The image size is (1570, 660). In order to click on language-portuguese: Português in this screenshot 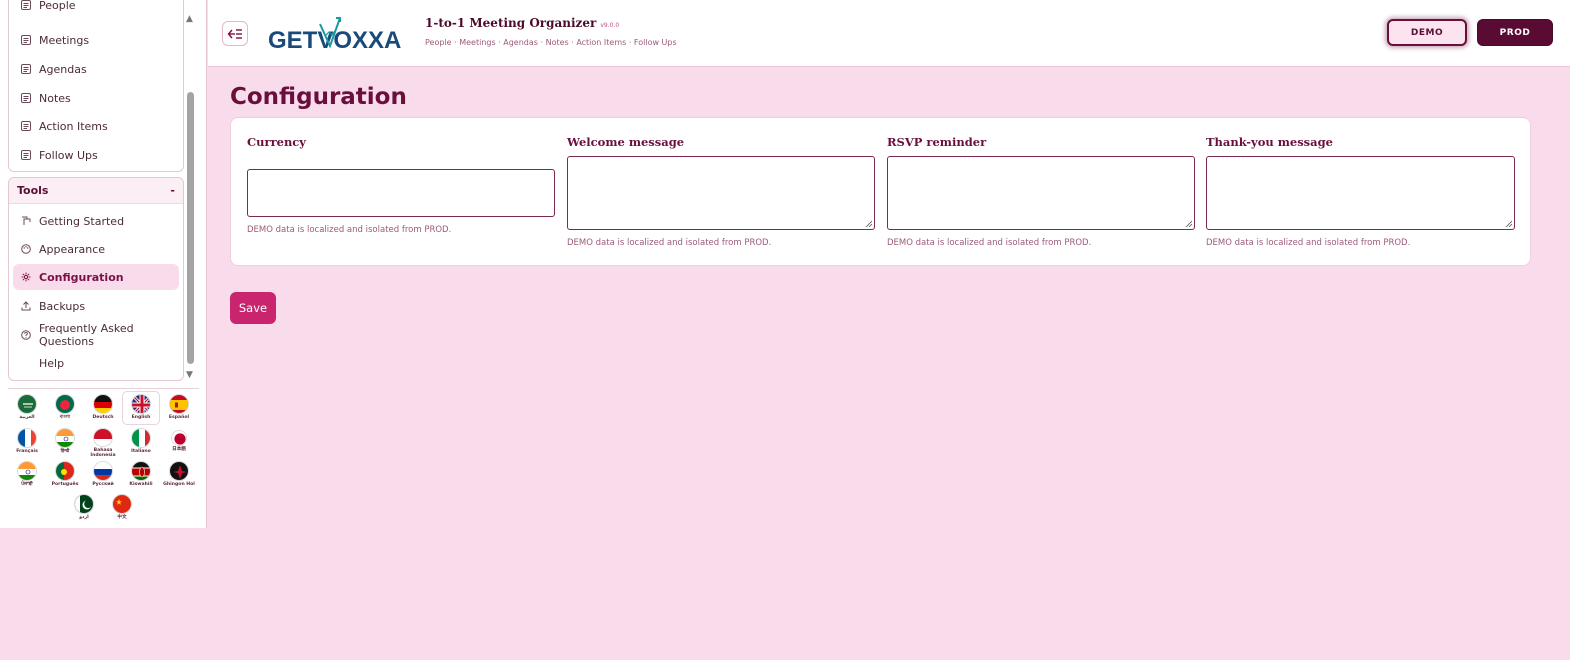, I will do `click(65, 475)`.